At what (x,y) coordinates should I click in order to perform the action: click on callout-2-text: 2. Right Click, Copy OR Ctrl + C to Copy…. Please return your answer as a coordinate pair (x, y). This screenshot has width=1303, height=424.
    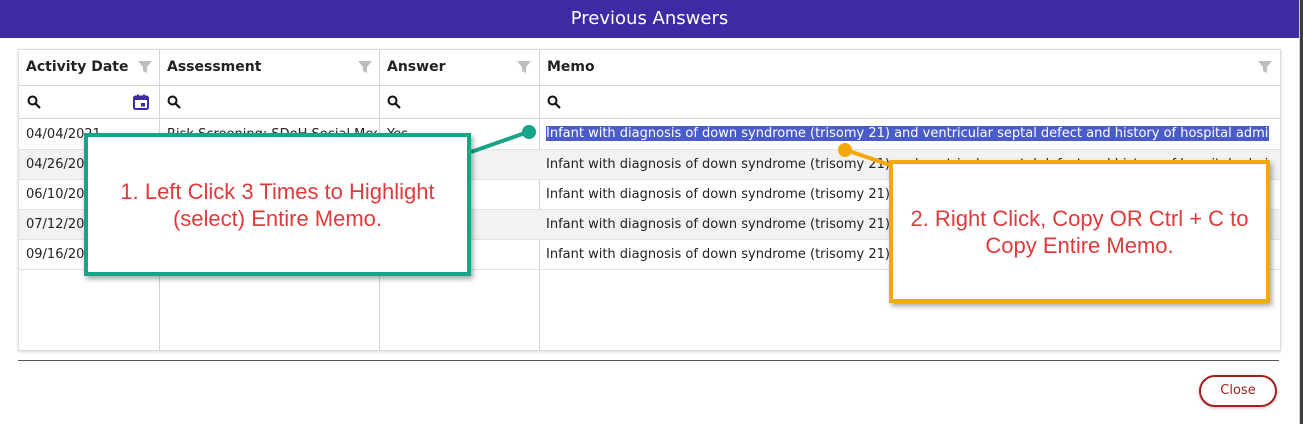
    Looking at the image, I should click on (1079, 231).